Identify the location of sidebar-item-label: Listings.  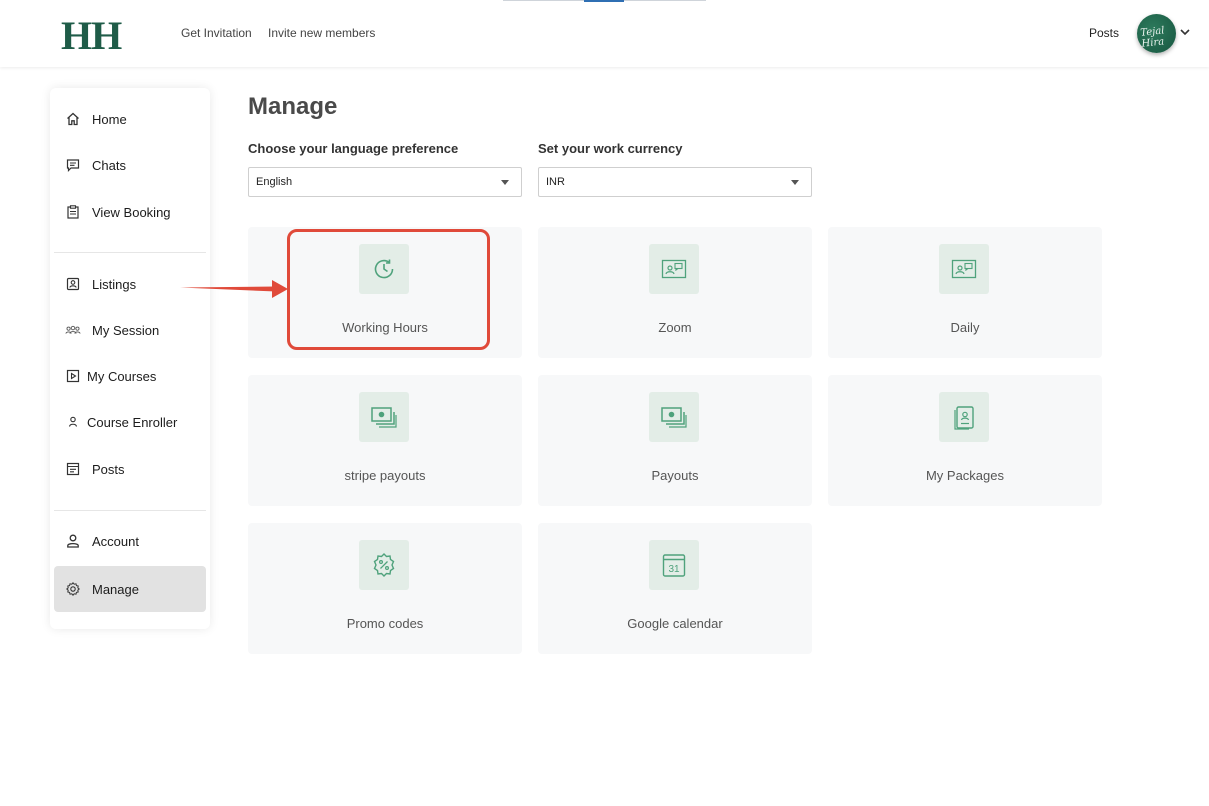
(114, 284).